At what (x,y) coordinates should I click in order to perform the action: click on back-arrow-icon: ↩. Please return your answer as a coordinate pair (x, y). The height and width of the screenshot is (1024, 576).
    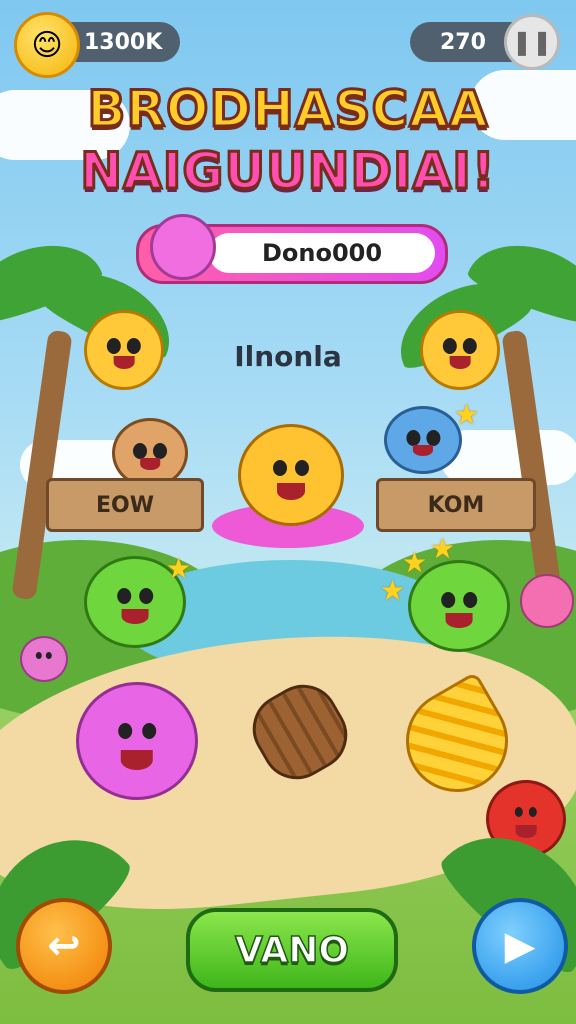
    Looking at the image, I should click on (64, 946).